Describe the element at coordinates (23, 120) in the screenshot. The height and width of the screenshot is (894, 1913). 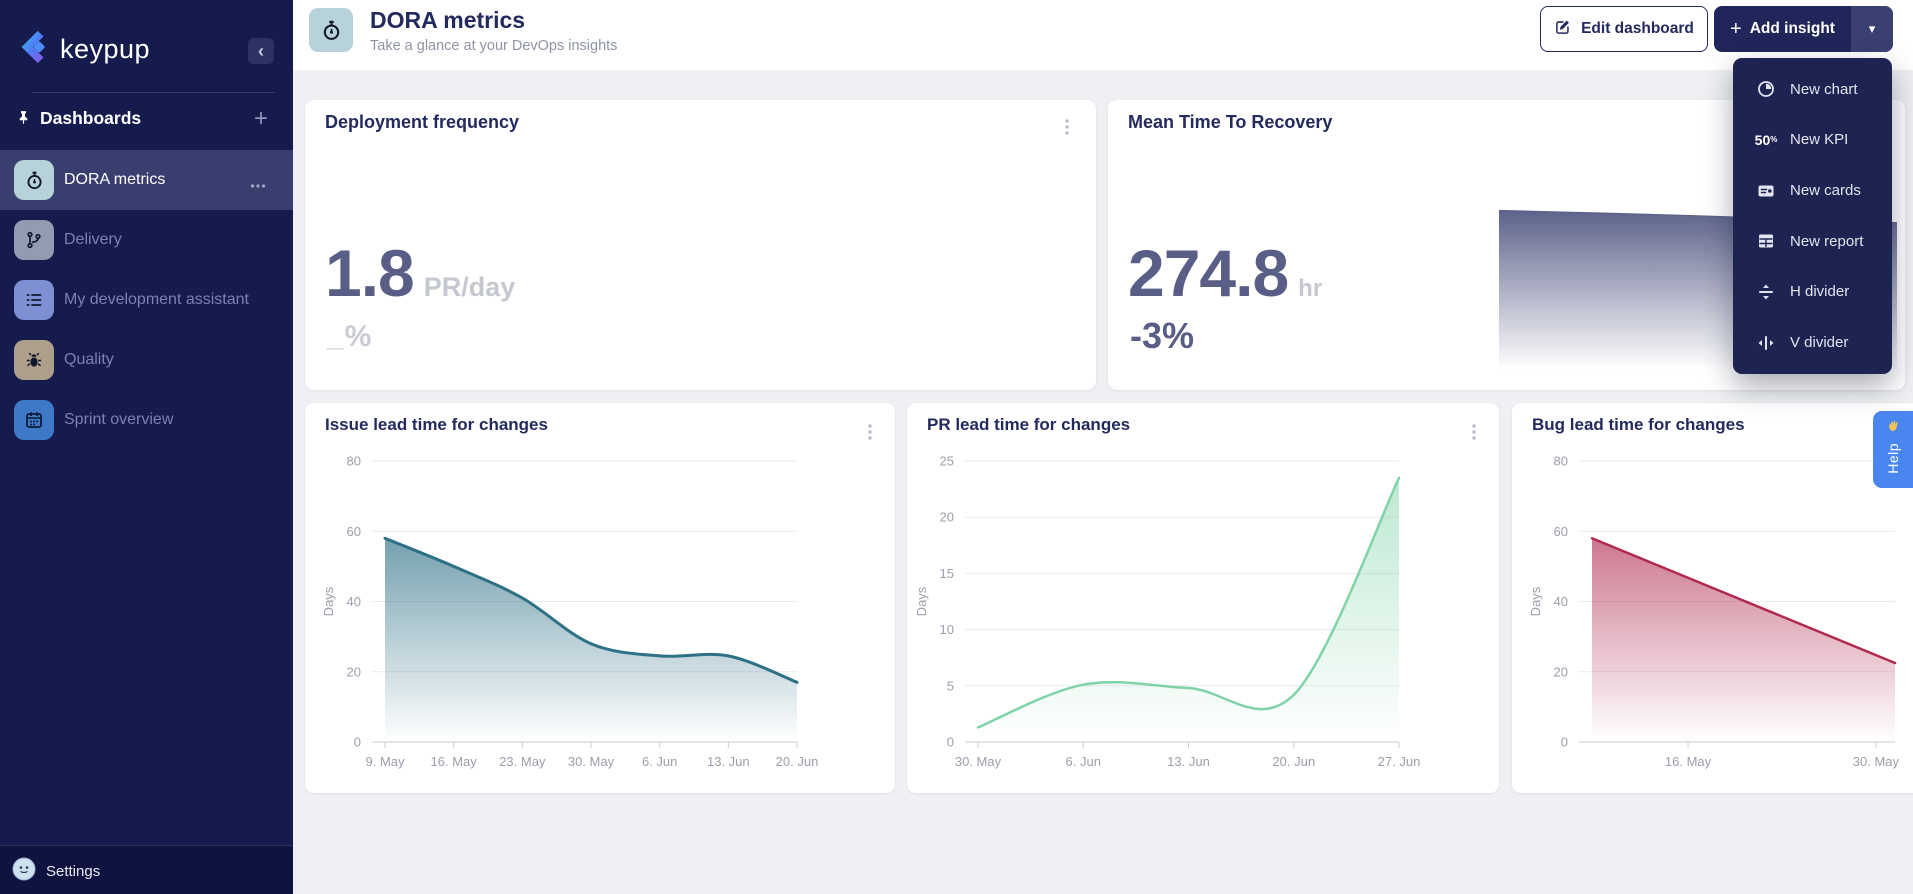
I see `pin-icon` at that location.